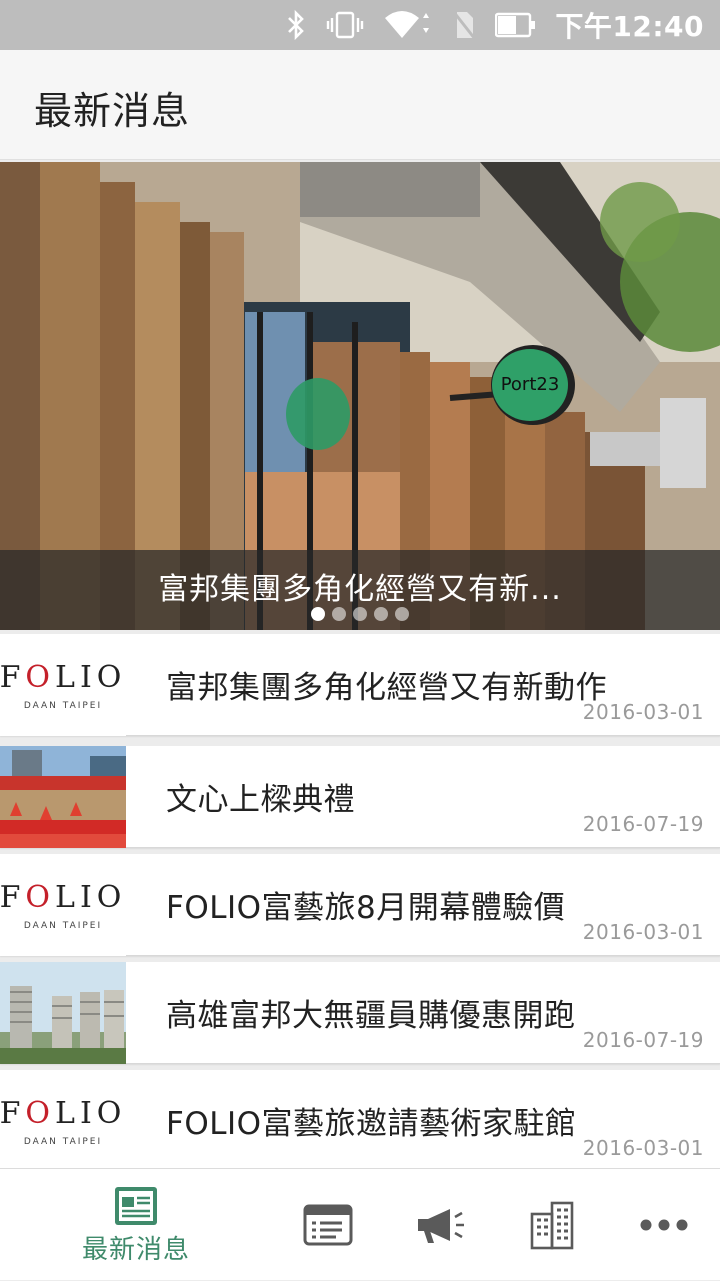 This screenshot has height=1281, width=720. What do you see at coordinates (135, 1249) in the screenshot?
I see `tab-news-label: 最新消息` at bounding box center [135, 1249].